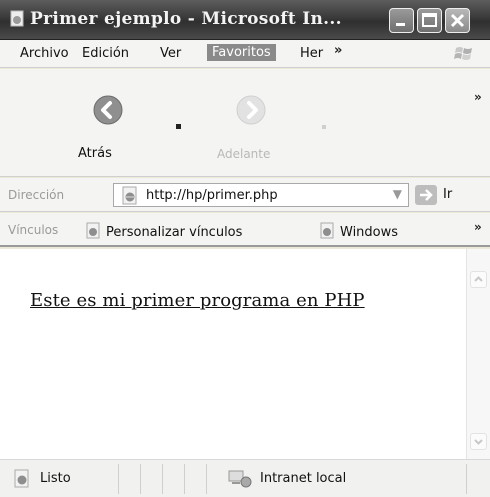 This screenshot has height=497, width=490. What do you see at coordinates (17, 18) in the screenshot?
I see `ie-page-icon` at bounding box center [17, 18].